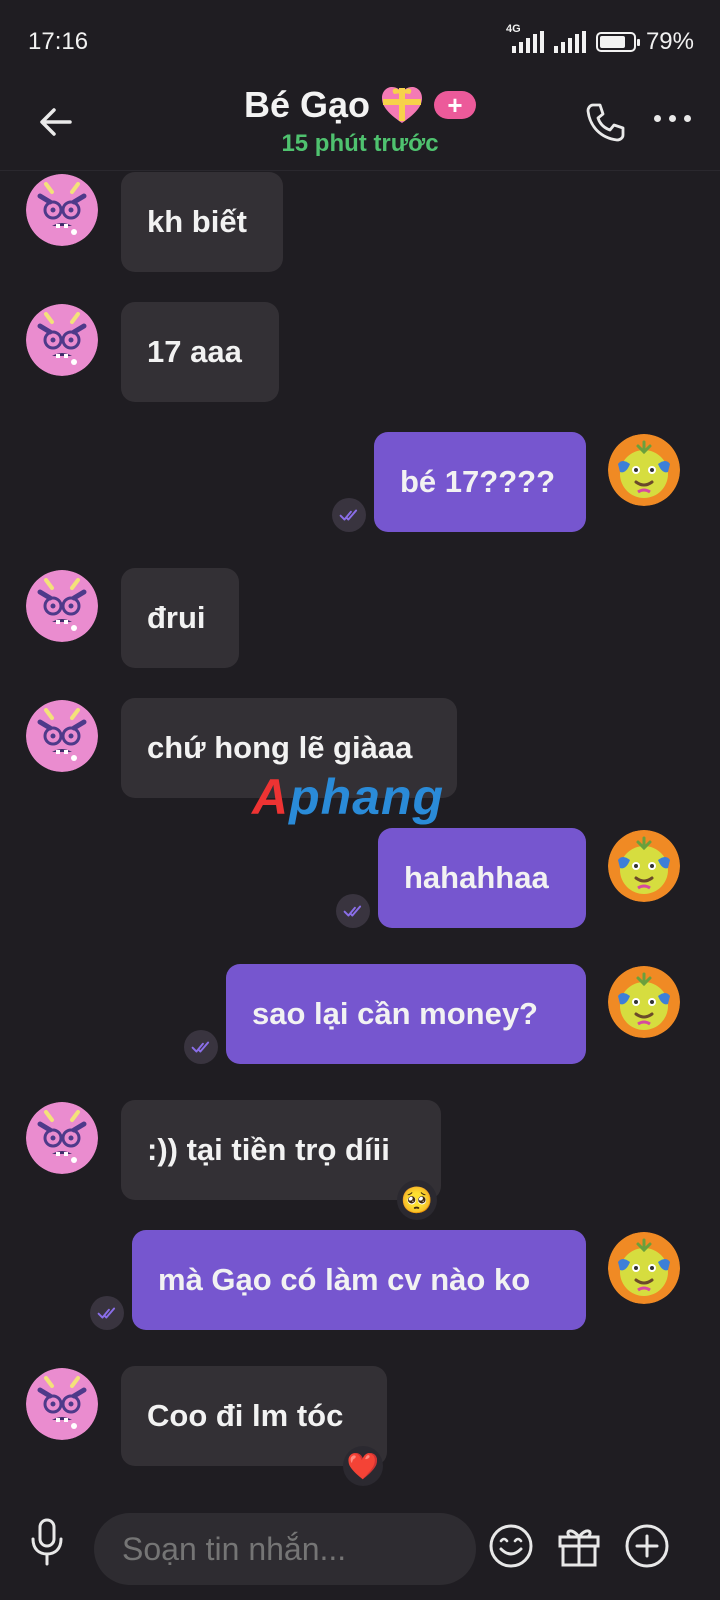 The image size is (720, 1600). I want to click on contact-name: Bé Gạo, so click(307, 104).